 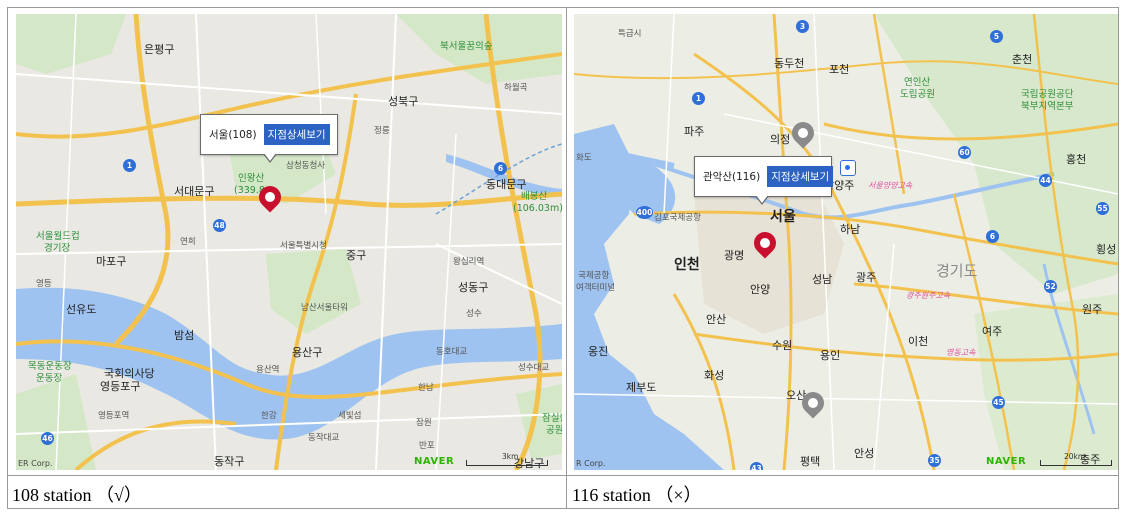 I want to click on label-gwangmyeong: 광명, so click(x=734, y=255).